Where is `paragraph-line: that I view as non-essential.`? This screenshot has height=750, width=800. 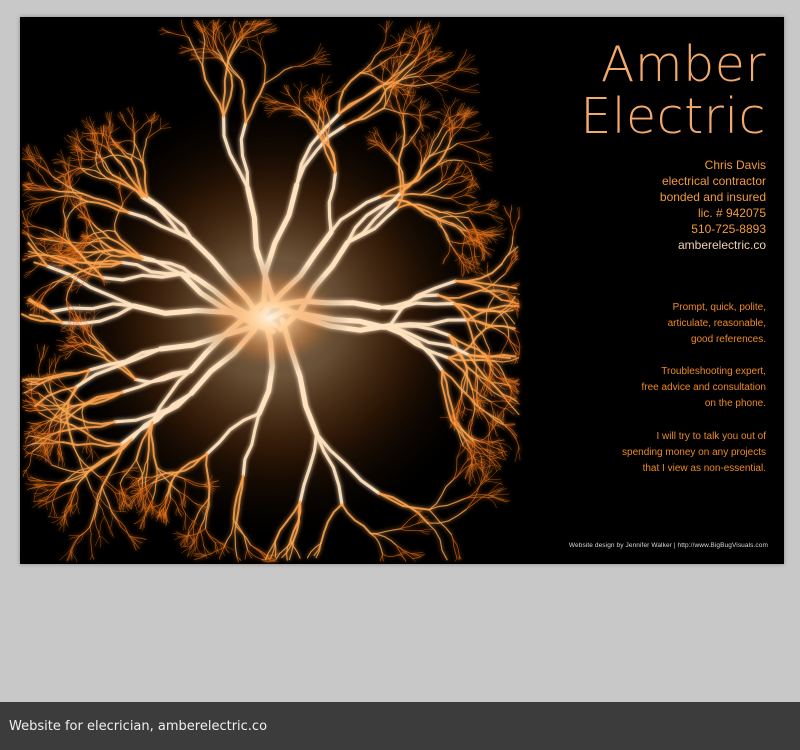 paragraph-line: that I view as non-essential. is located at coordinates (704, 468).